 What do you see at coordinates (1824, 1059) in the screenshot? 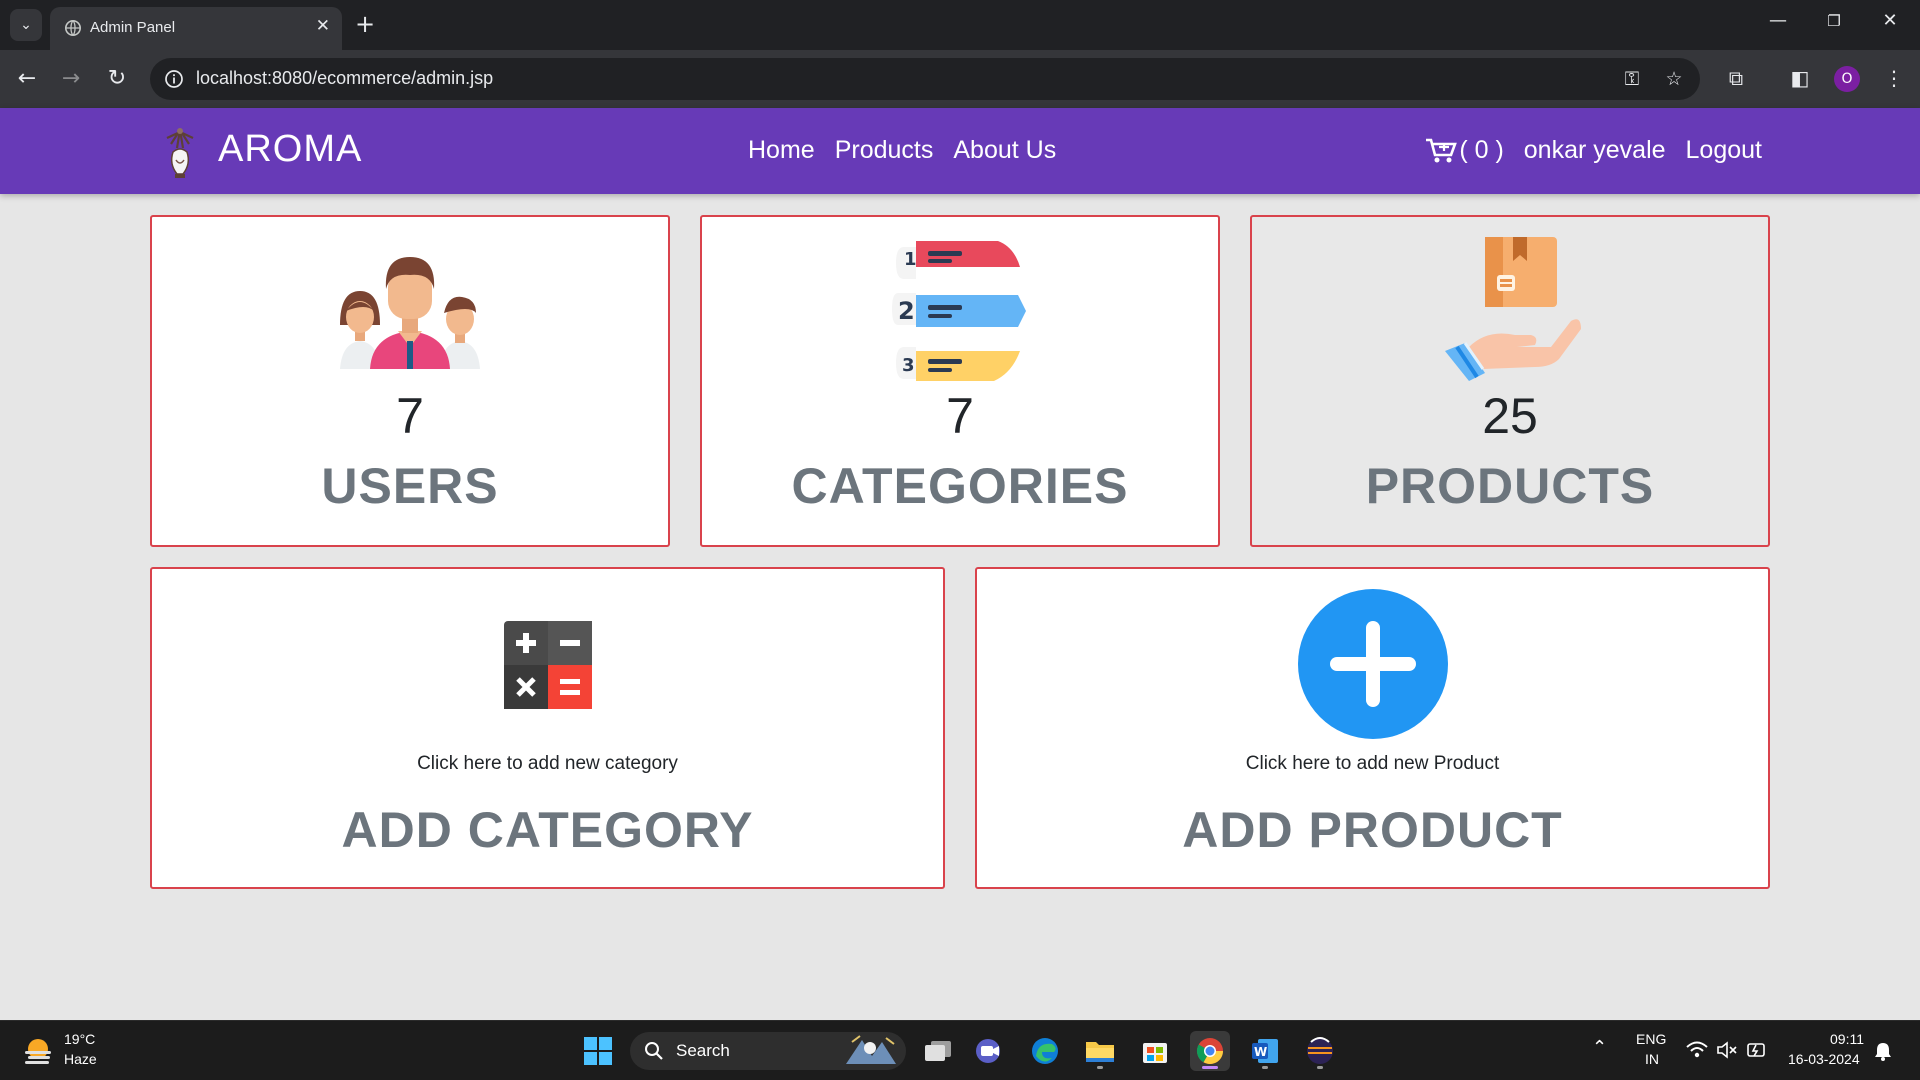
I see `clock-date: 16-03-2024` at bounding box center [1824, 1059].